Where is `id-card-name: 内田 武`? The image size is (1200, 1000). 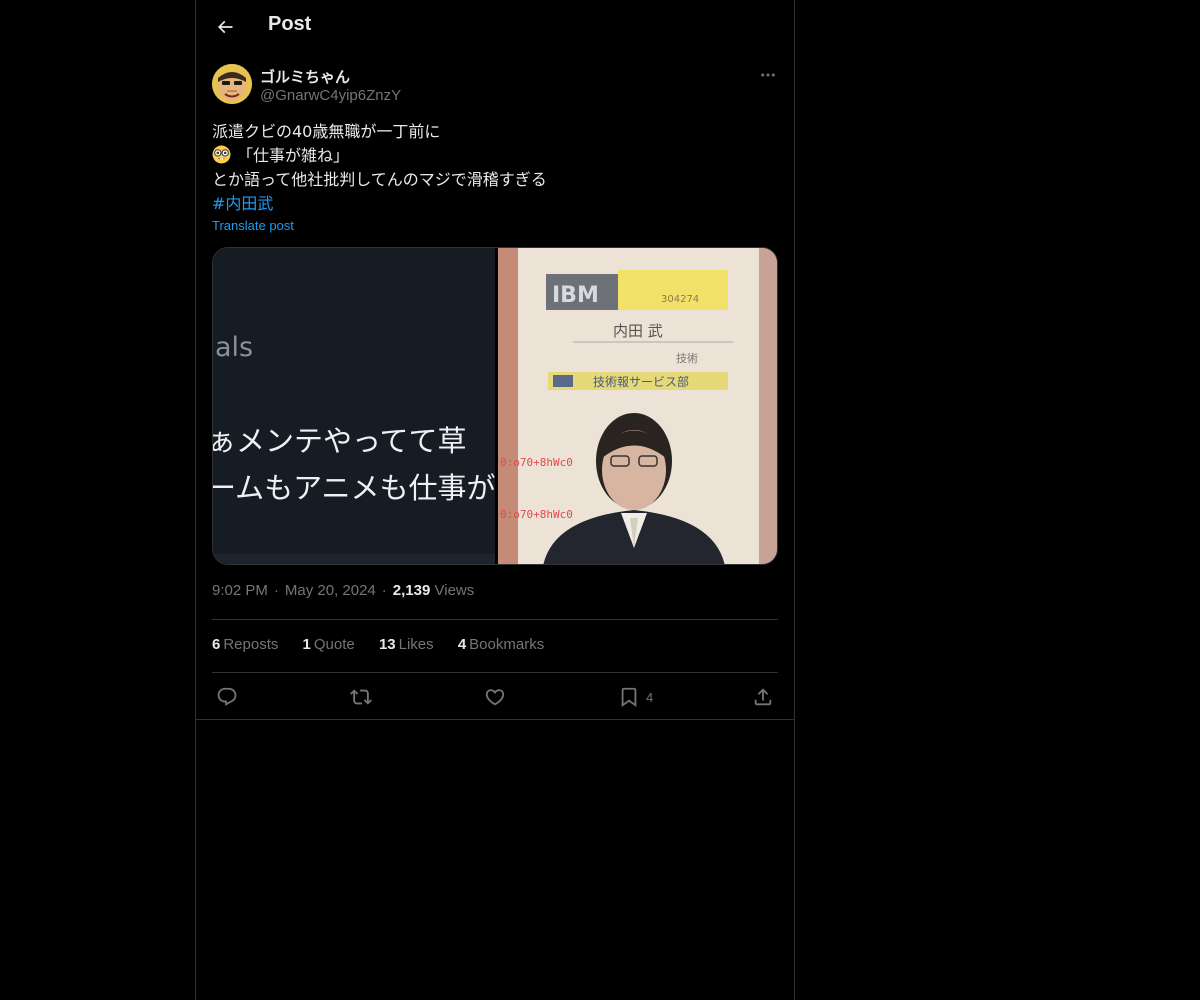 id-card-name: 内田 武 is located at coordinates (638, 331).